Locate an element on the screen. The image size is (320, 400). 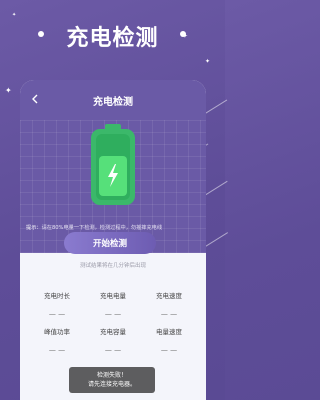
stat-label: 充电速度 is located at coordinates (169, 296).